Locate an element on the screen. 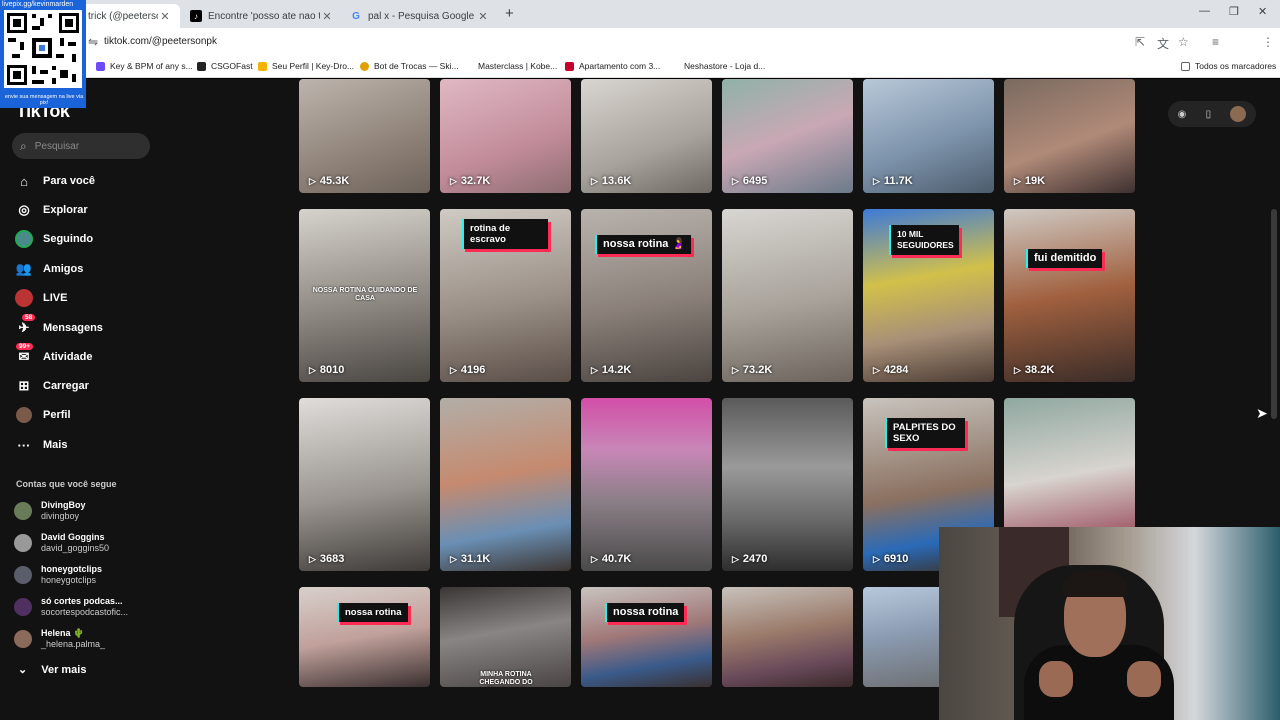 Image resolution: width=1280 pixels, height=720 pixels. video-card: ▷ 2470 is located at coordinates (787, 484).